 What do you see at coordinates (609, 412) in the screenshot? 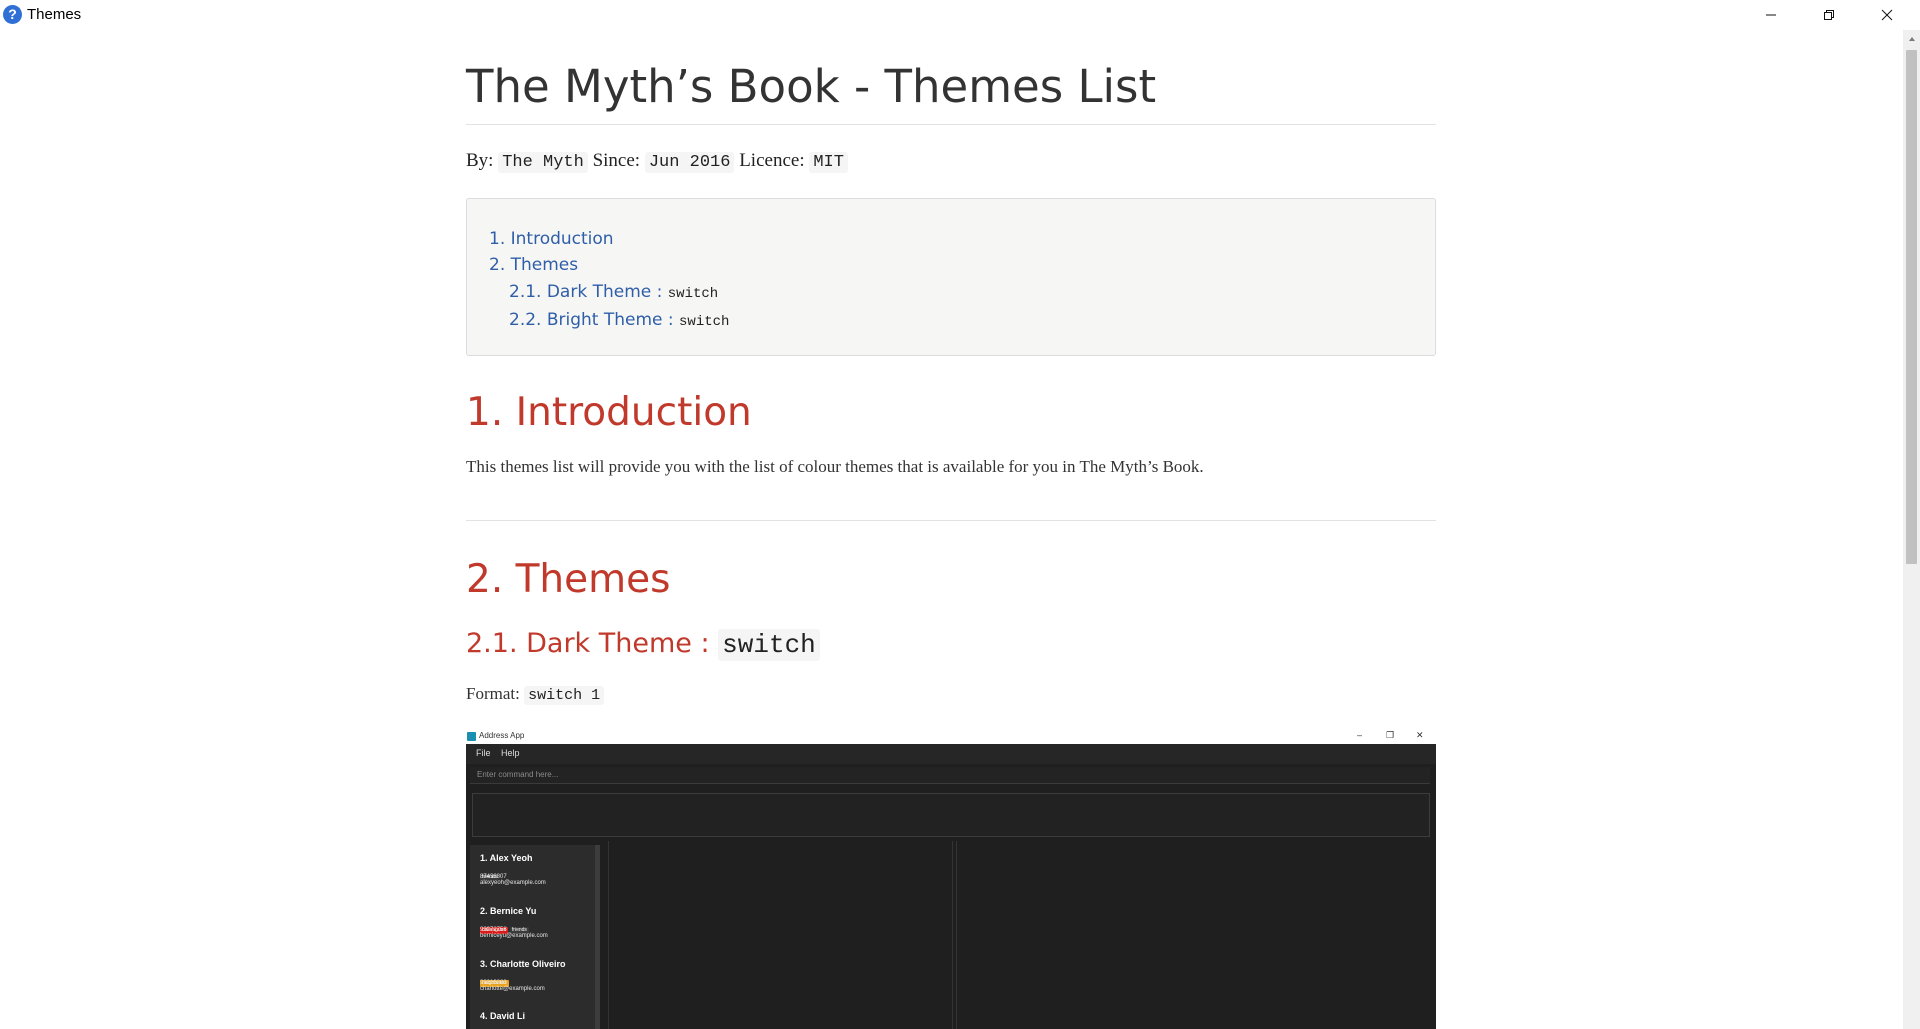
I see `introduction-heading: 1. Introduction` at bounding box center [609, 412].